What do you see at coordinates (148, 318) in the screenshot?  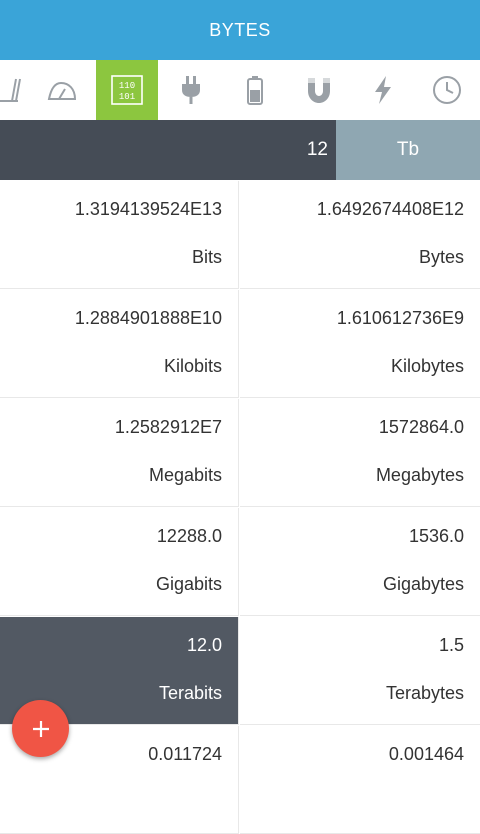 I see `result-value: 1.2884901888E10` at bounding box center [148, 318].